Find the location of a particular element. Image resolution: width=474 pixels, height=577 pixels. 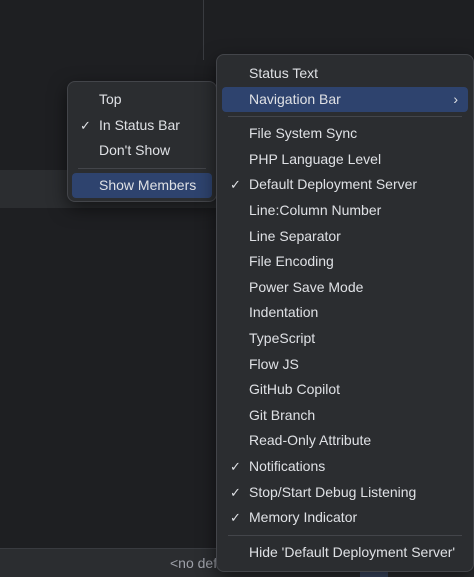

menu-item-label: TypeScript is located at coordinates (282, 337).